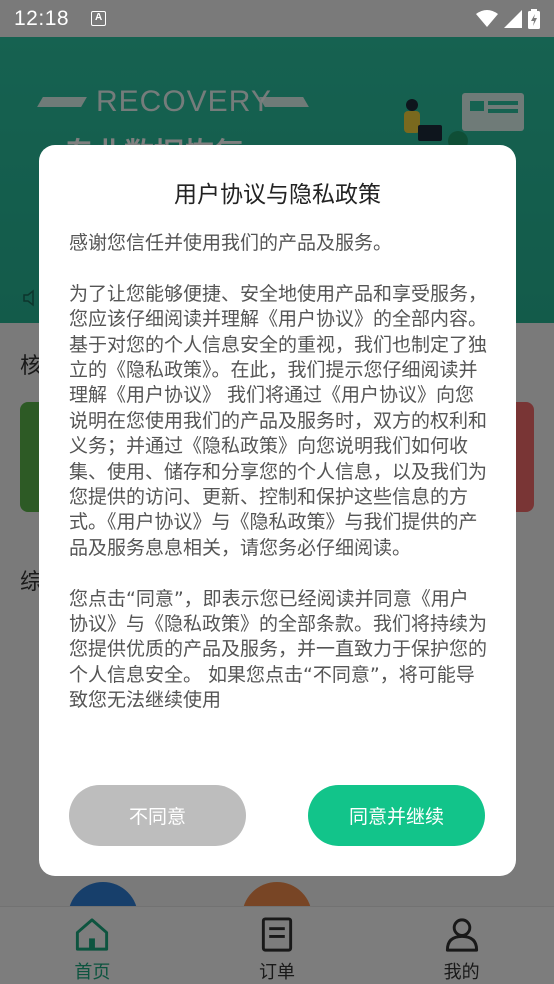 The height and width of the screenshot is (984, 554). What do you see at coordinates (42, 18) in the screenshot?
I see `status-time: 12:18` at bounding box center [42, 18].